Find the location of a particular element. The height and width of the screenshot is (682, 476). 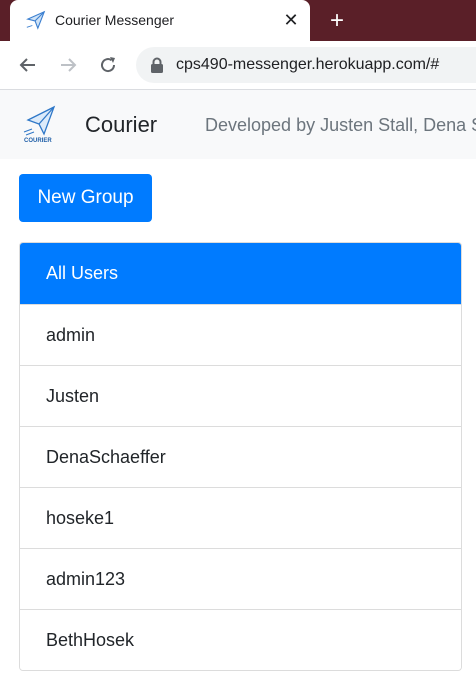

user-list-item: Justen is located at coordinates (240, 395).